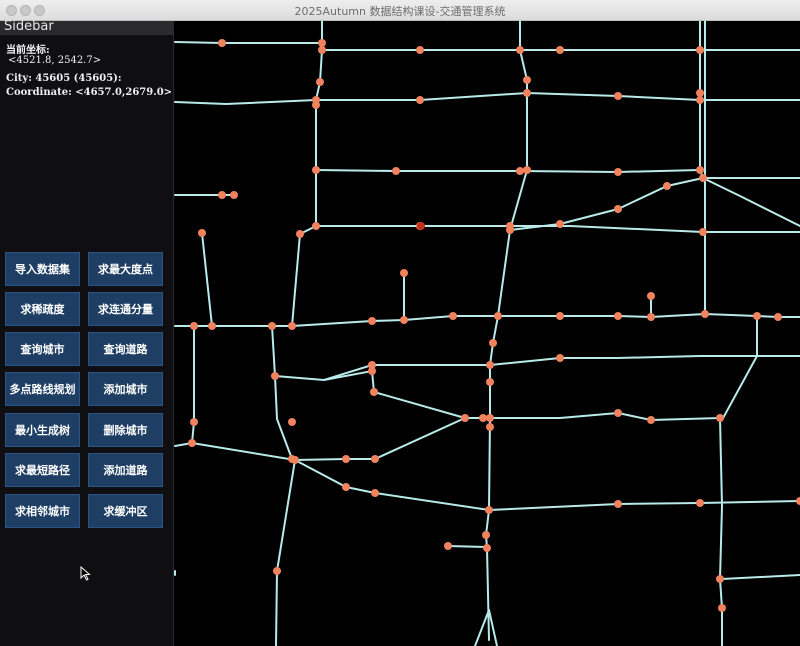 The image size is (800, 646). I want to click on adjacent-cities-button: 求相邻城市, so click(42, 511).